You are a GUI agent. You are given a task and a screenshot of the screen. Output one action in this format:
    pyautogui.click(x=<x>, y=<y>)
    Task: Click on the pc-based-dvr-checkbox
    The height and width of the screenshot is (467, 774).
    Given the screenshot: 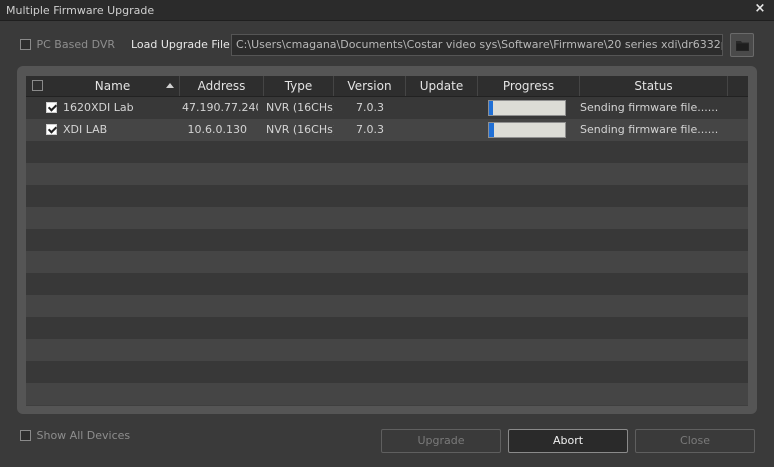 What is the action you would take?
    pyautogui.click(x=25, y=44)
    